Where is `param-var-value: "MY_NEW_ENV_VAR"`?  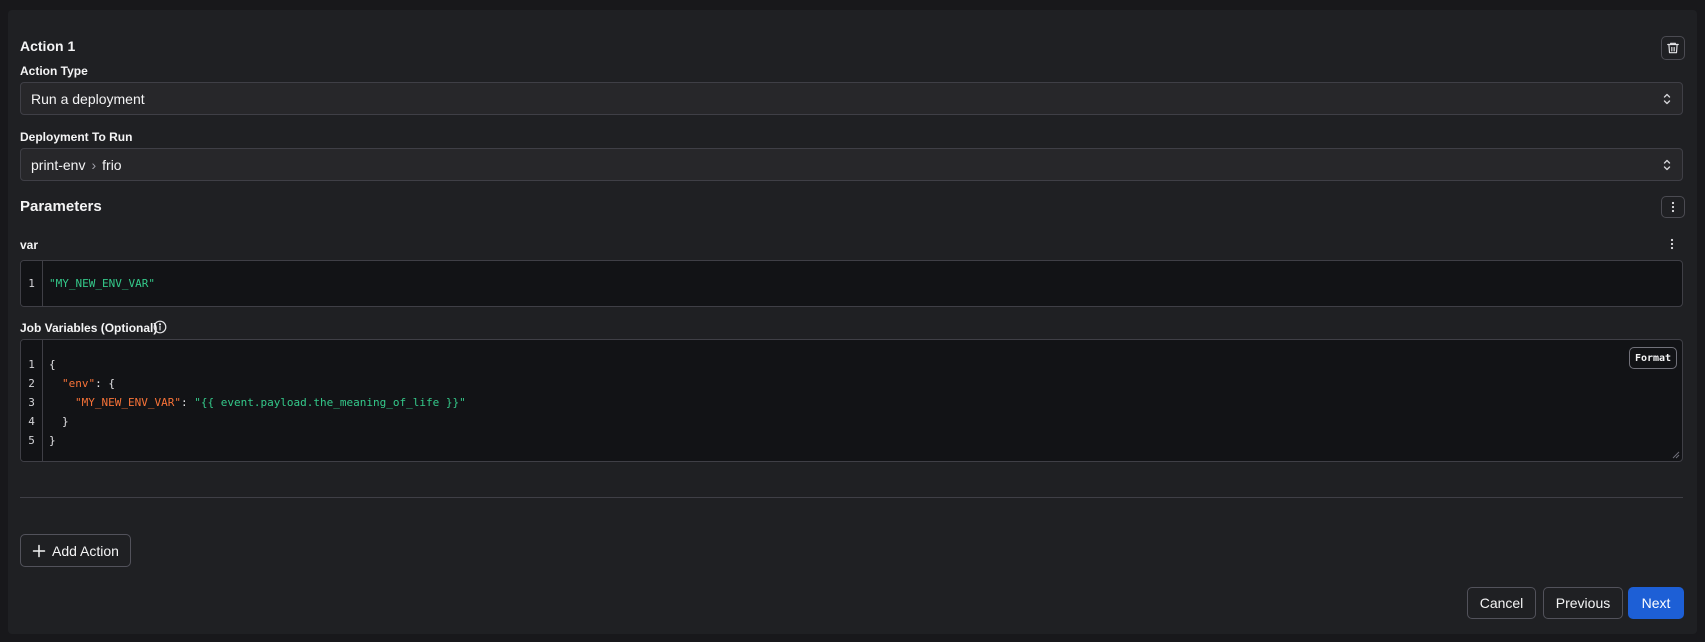
param-var-value: "MY_NEW_ENV_VAR" is located at coordinates (102, 283).